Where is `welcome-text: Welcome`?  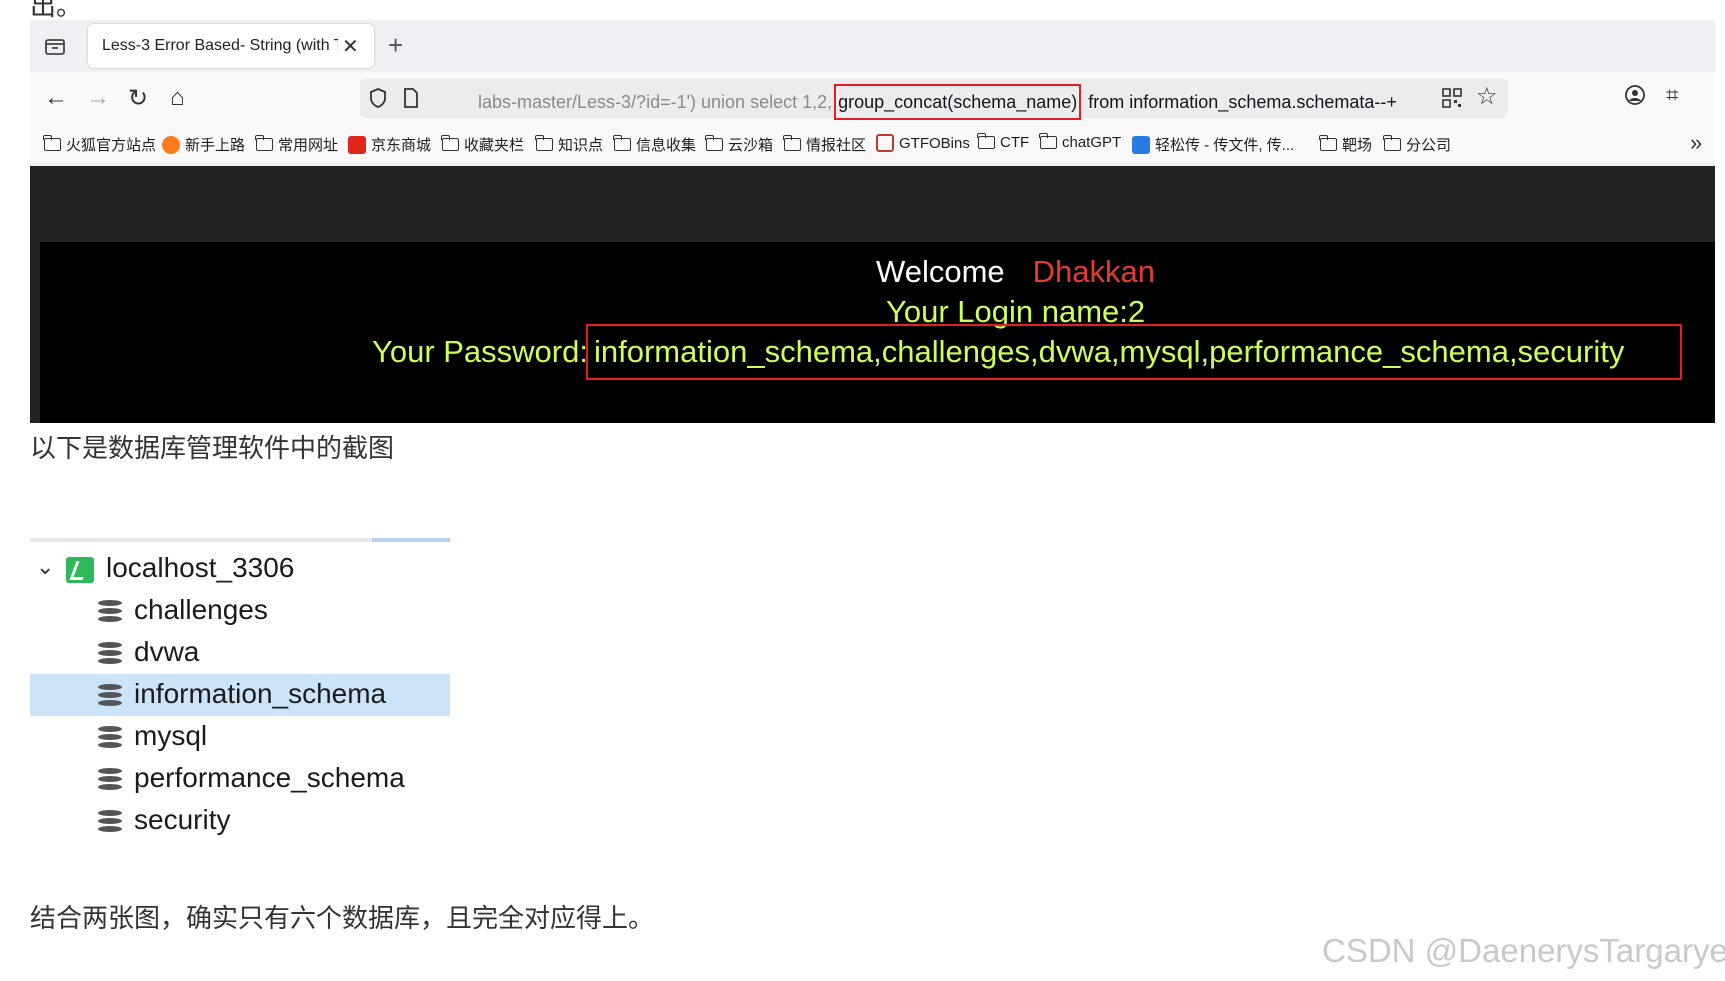 welcome-text: Welcome is located at coordinates (940, 271).